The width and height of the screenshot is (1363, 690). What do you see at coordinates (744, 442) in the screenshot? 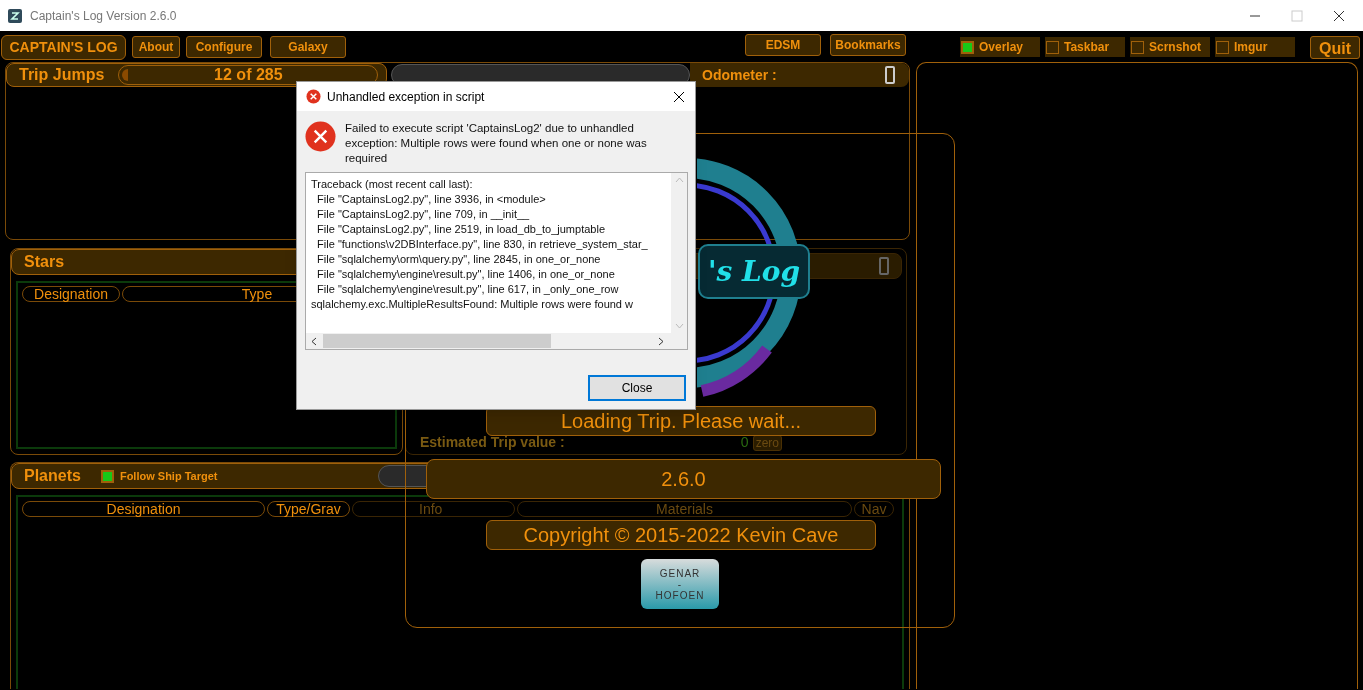
I see `trip-value: 0` at bounding box center [744, 442].